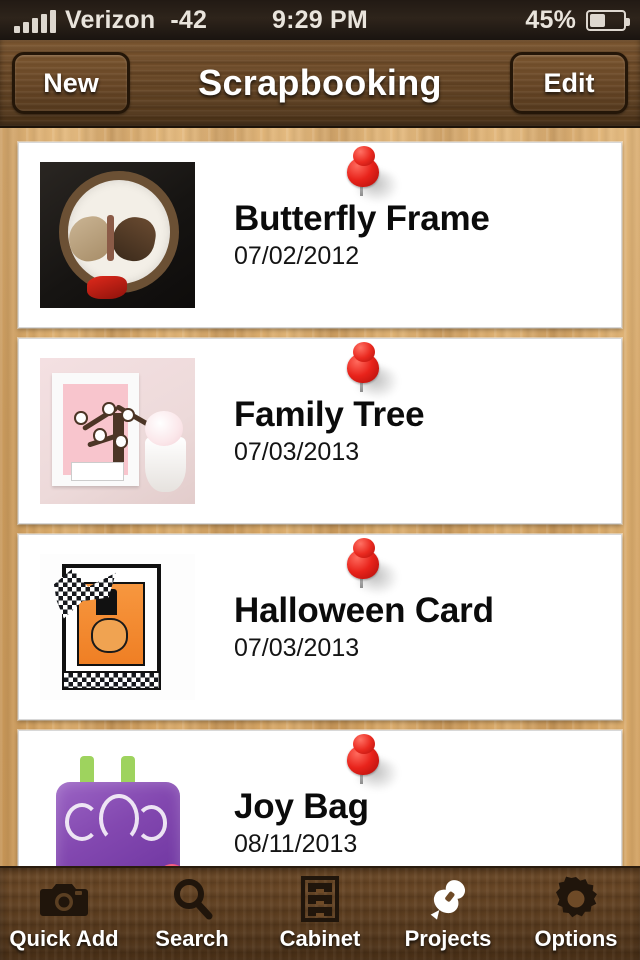 Image resolution: width=640 pixels, height=960 pixels. I want to click on list-item-text: Halloween Card 07/03/2013, so click(364, 626).